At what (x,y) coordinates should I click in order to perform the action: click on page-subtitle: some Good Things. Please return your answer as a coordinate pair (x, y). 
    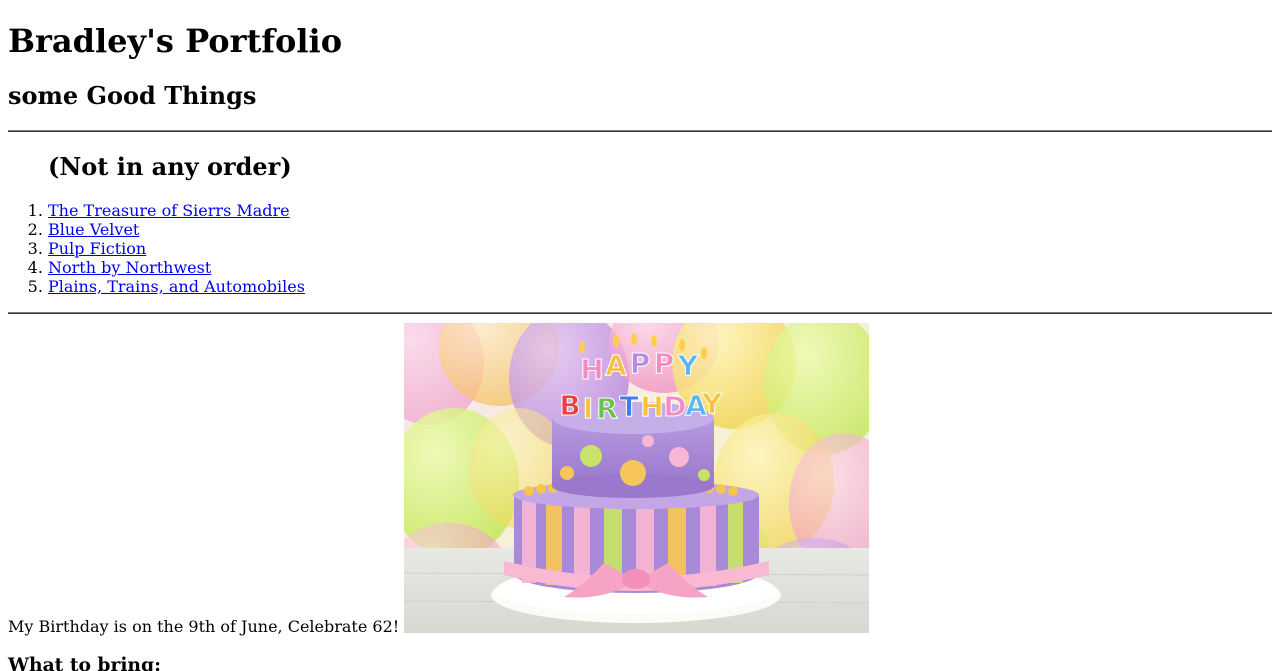
    Looking at the image, I should click on (132, 95).